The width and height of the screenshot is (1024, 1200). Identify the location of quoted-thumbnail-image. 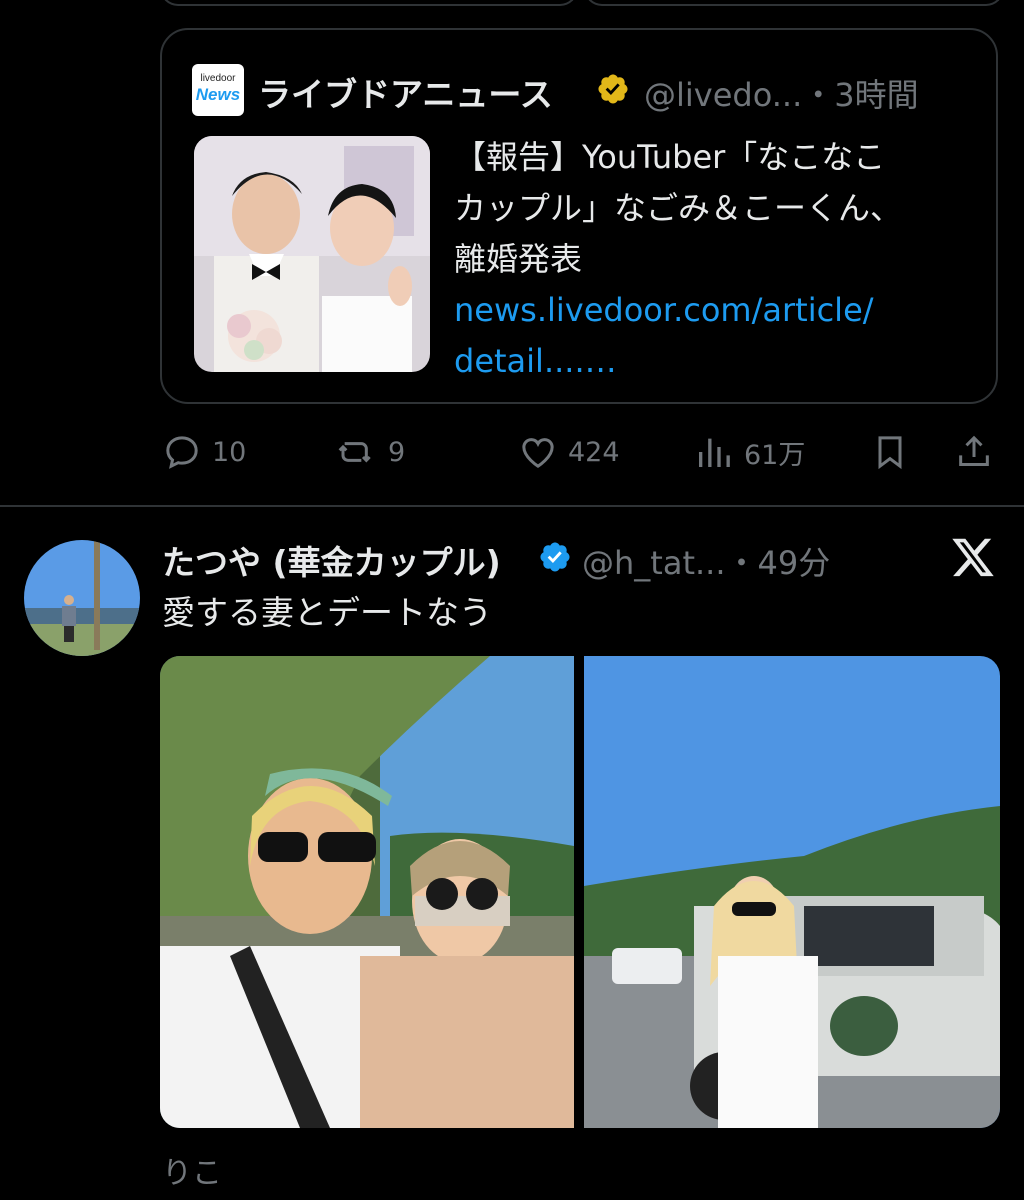
(312, 254).